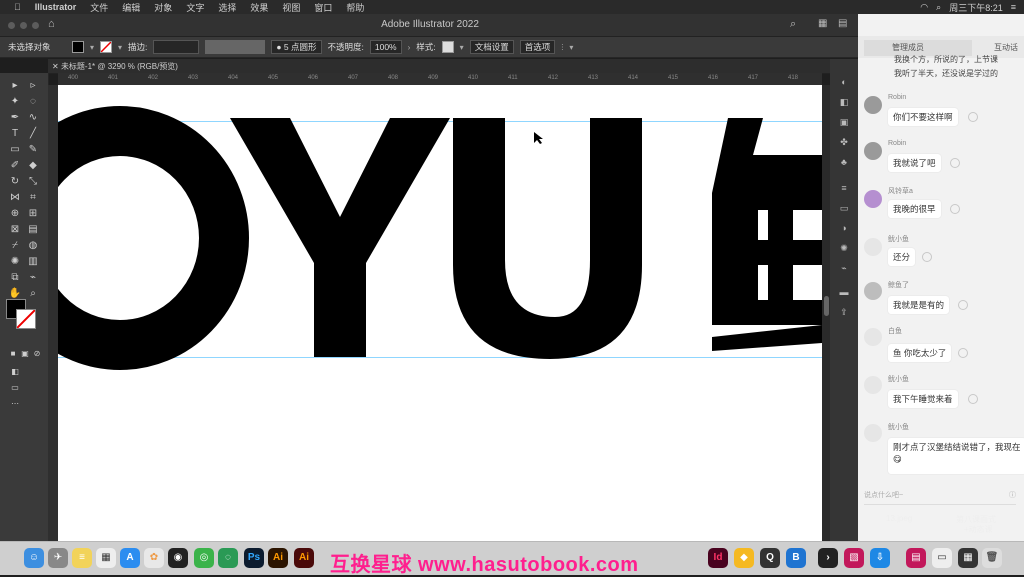 The height and width of the screenshot is (577, 1024). I want to click on paintbrush-tool-icon: ✎, so click(33, 150).